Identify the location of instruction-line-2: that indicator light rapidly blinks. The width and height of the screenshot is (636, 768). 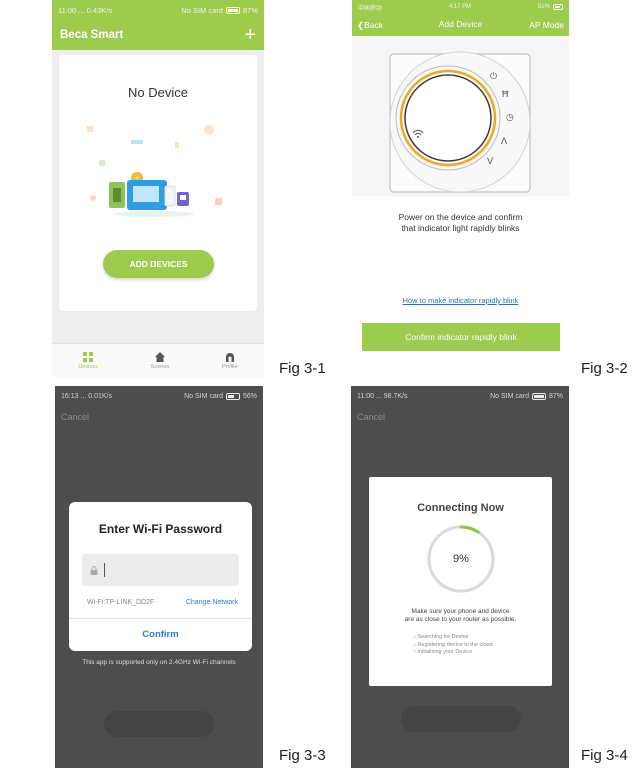
(460, 228).